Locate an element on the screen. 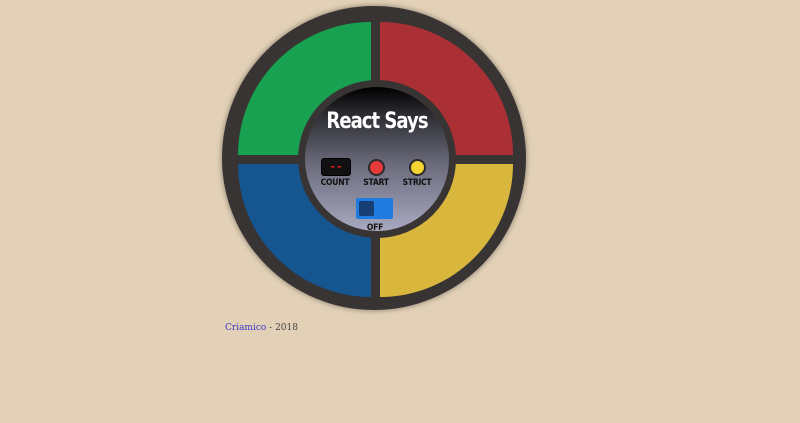 This screenshot has height=423, width=800. control-panel: React Says -- COUNT START STRICT OFF is located at coordinates (377, 159).